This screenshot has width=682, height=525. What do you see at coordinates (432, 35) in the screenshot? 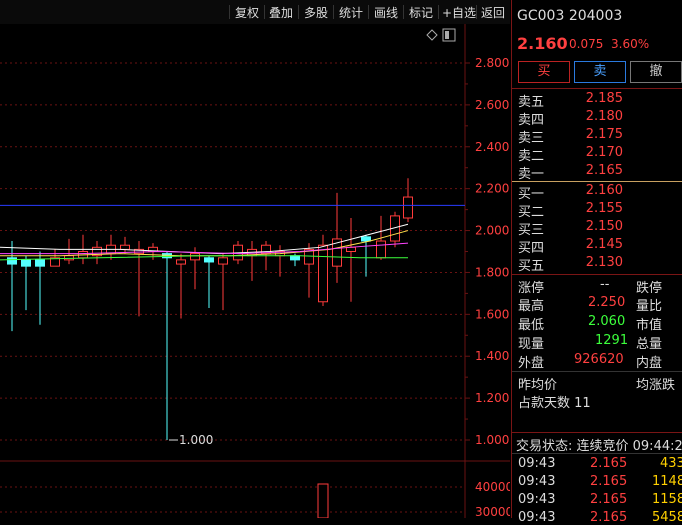
I see `diamond-icon` at bounding box center [432, 35].